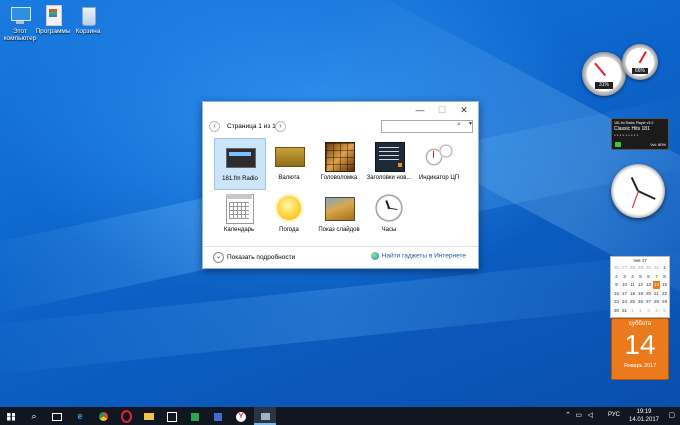 Image resolution: width=680 pixels, height=425 pixels. I want to click on taskbar-explorer, so click(149, 416).